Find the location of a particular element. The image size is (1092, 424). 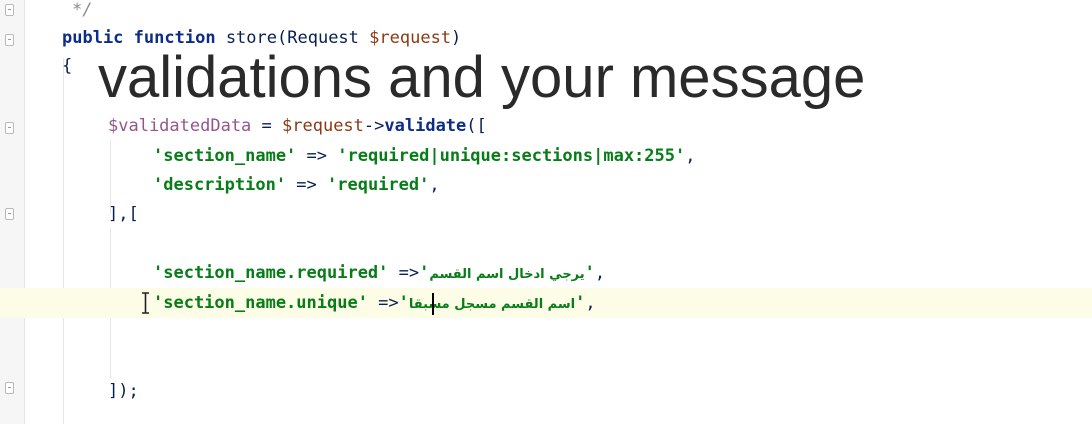

array-open: ([ is located at coordinates (476, 126).